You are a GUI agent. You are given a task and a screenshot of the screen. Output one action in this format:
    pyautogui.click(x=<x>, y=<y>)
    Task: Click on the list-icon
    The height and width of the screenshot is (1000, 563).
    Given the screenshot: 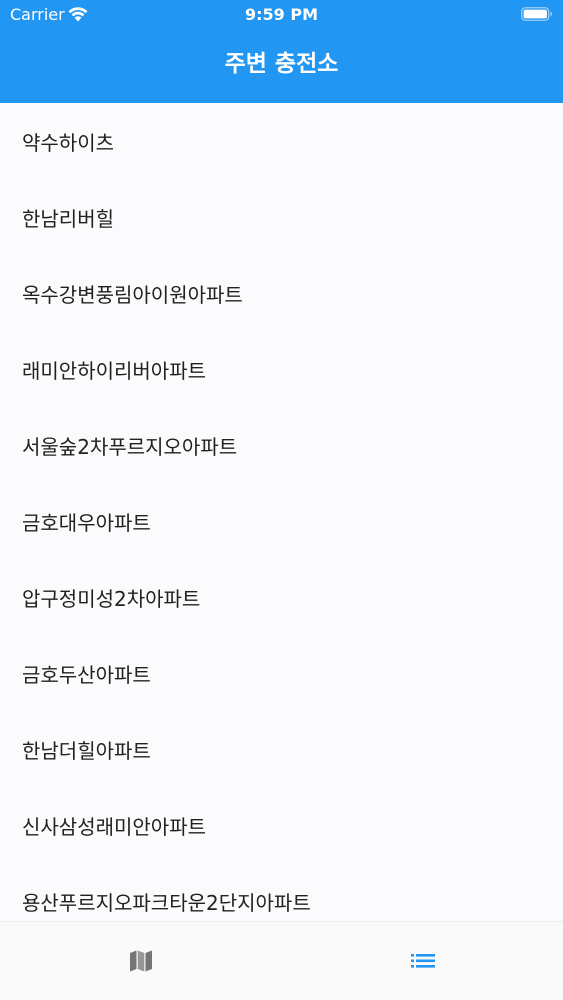 What is the action you would take?
    pyautogui.click(x=422, y=961)
    